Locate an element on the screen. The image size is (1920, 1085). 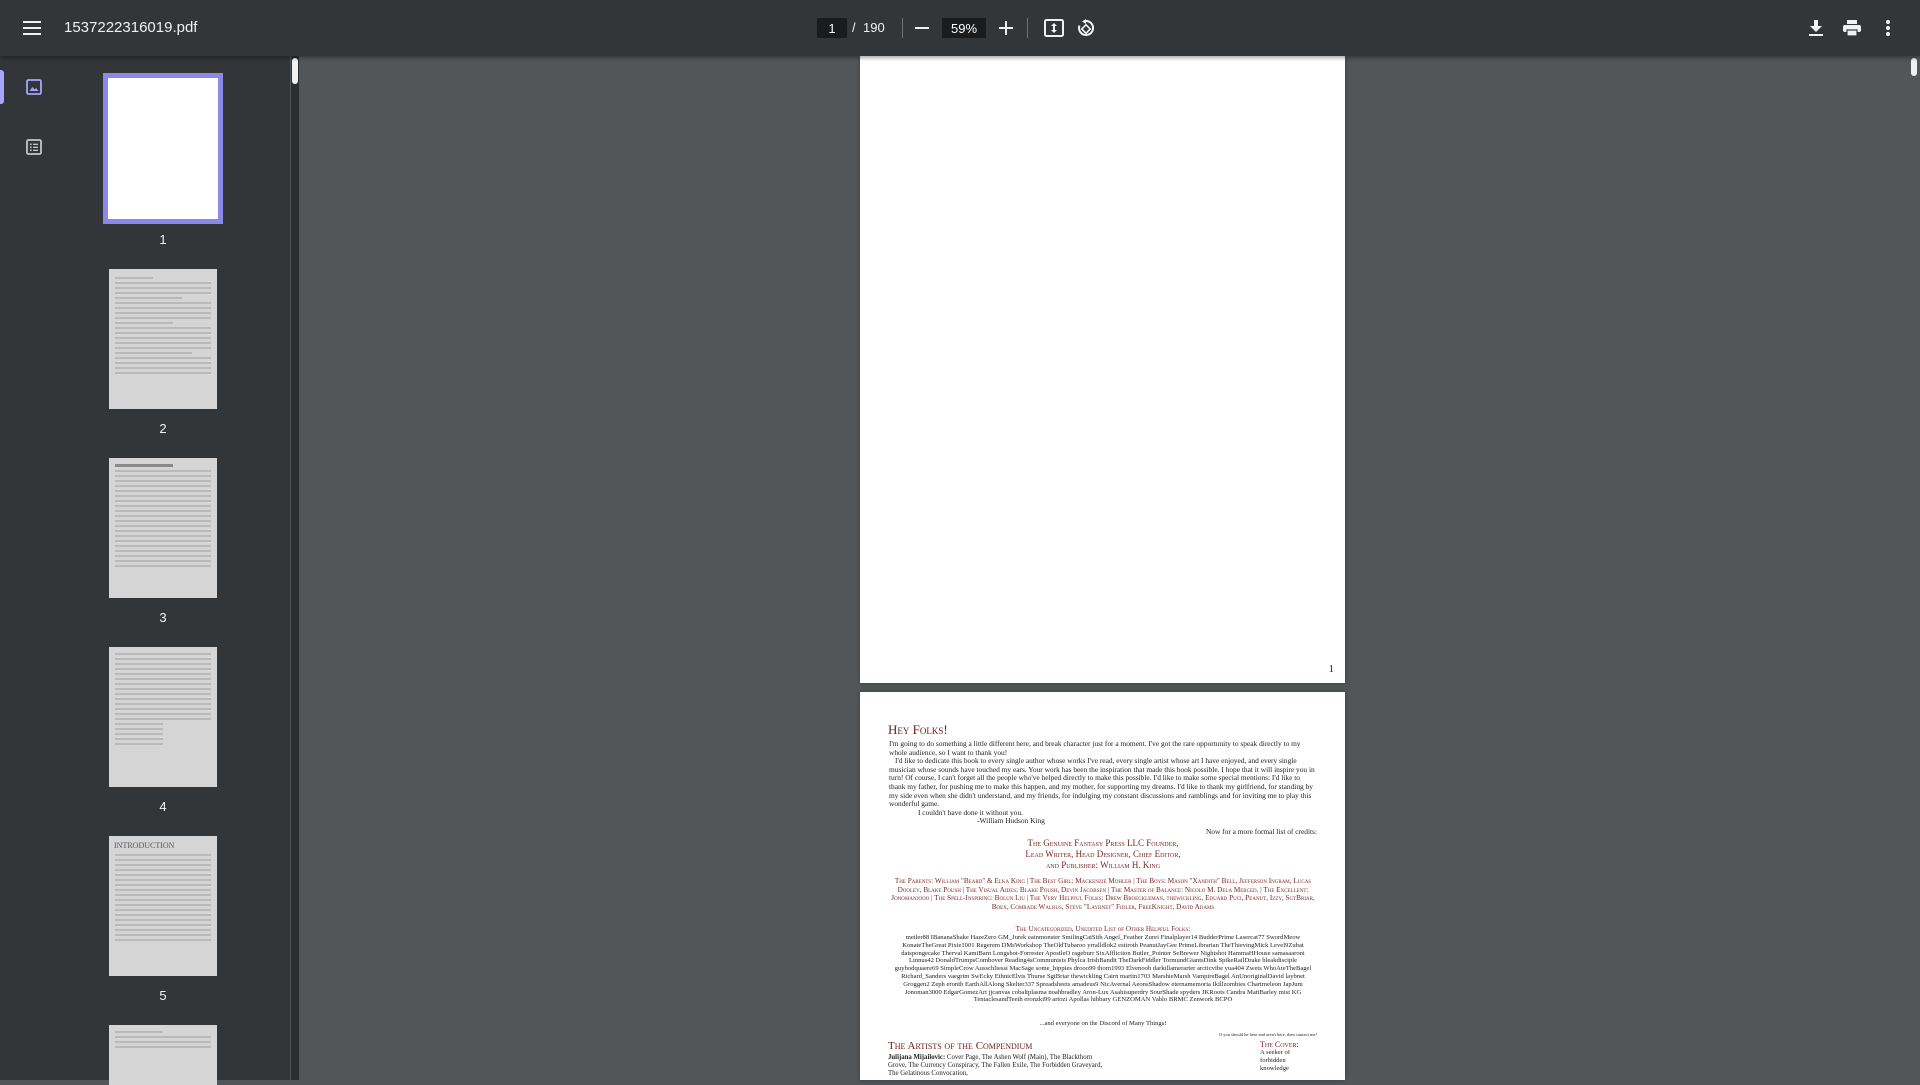
thumbnail-label: 3 is located at coordinates (163, 617).